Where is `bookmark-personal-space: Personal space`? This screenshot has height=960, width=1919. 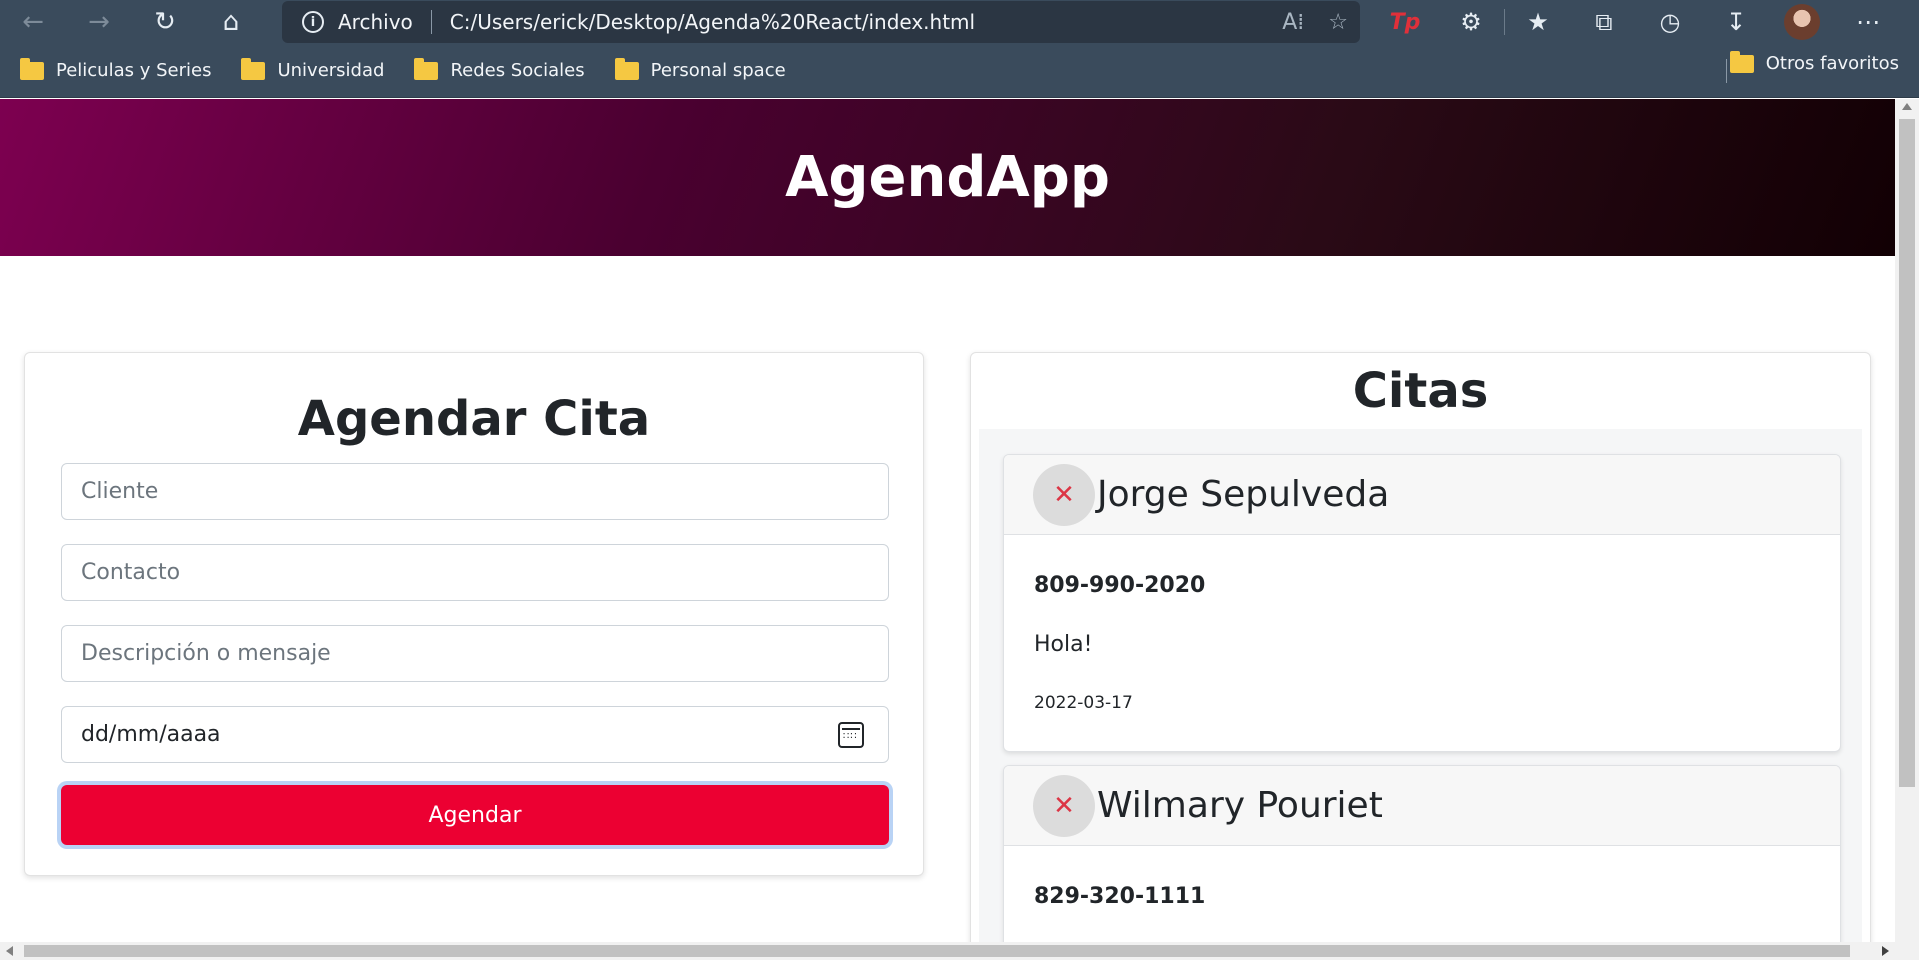 bookmark-personal-space: Personal space is located at coordinates (695, 71).